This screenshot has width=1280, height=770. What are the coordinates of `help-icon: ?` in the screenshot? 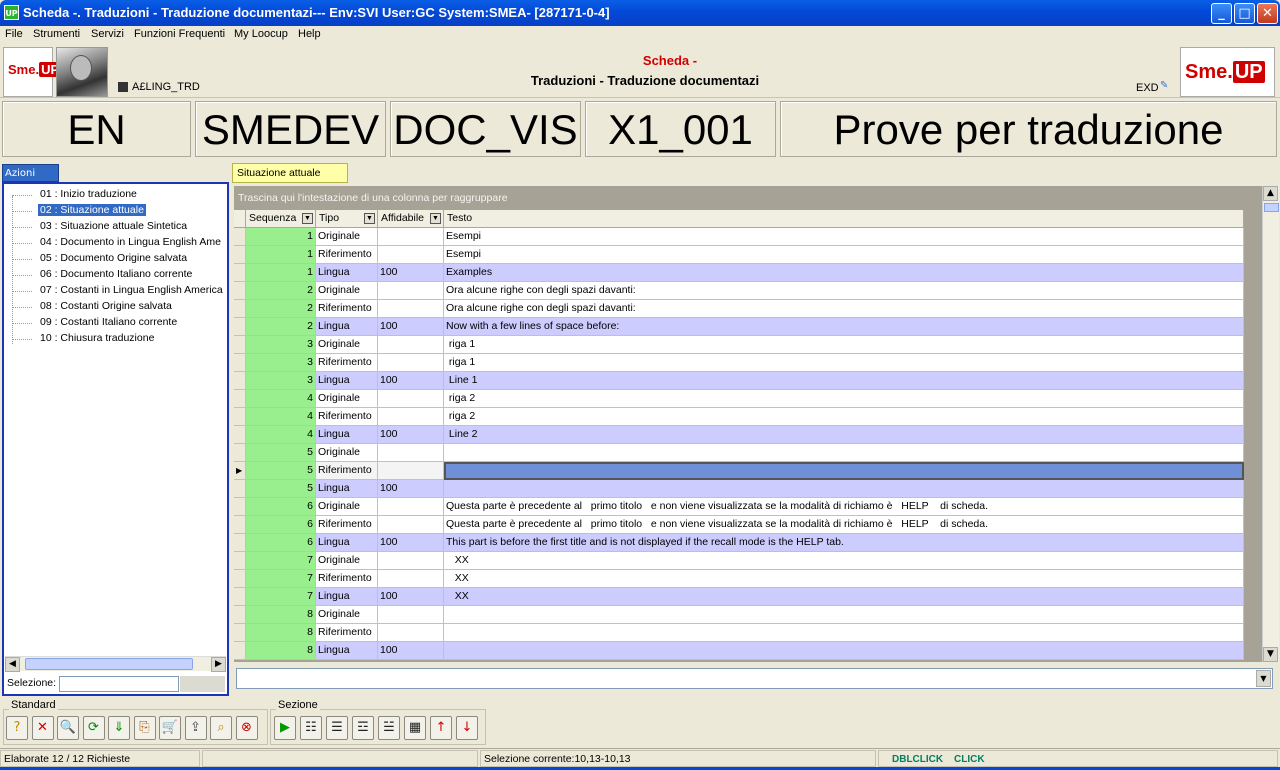 It's located at (17, 728).